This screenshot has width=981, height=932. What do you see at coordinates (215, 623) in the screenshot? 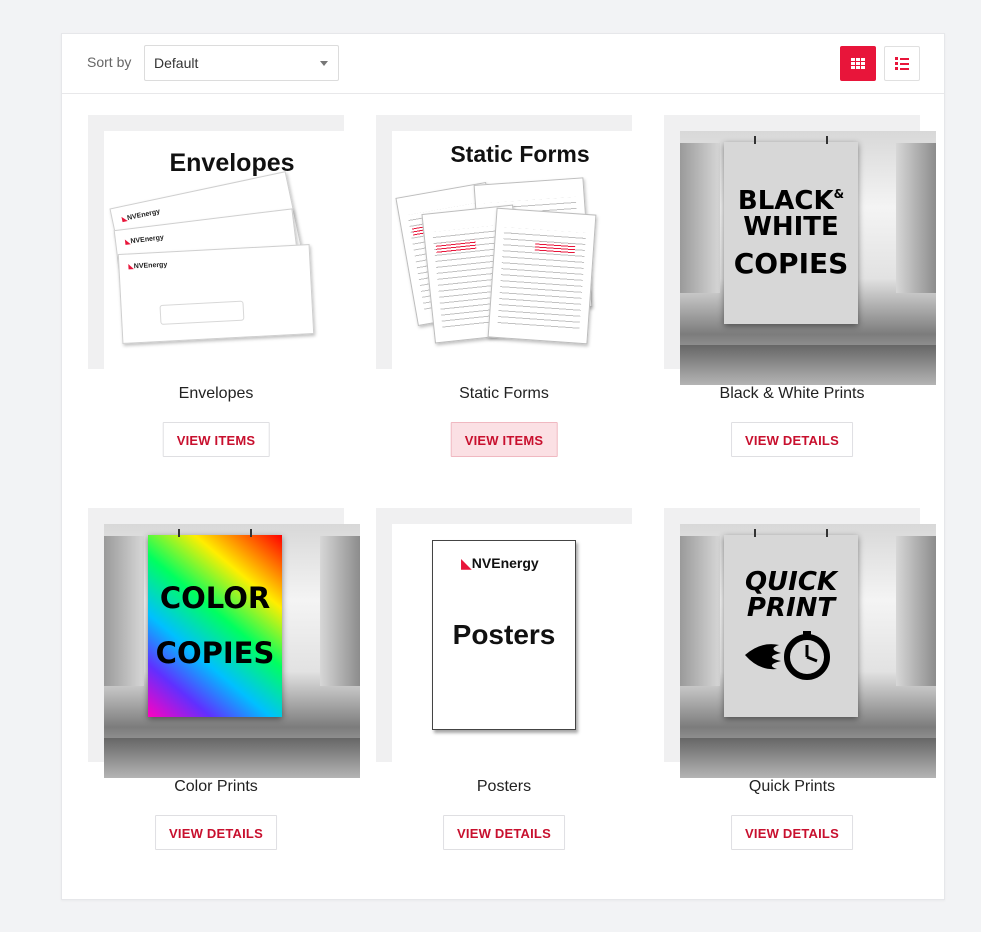
I see `poster: COLOR COPIES` at bounding box center [215, 623].